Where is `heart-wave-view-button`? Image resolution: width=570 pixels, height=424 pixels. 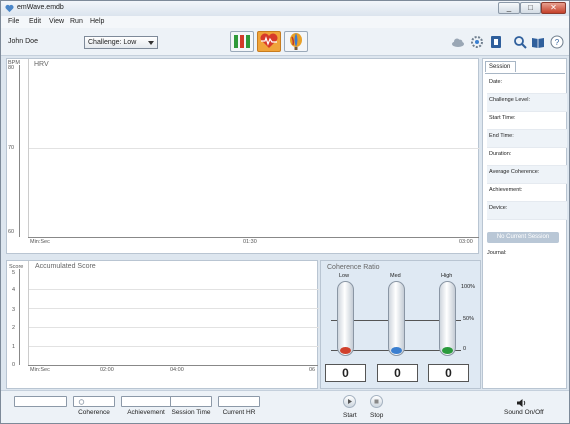
heart-wave-view-button is located at coordinates (269, 41).